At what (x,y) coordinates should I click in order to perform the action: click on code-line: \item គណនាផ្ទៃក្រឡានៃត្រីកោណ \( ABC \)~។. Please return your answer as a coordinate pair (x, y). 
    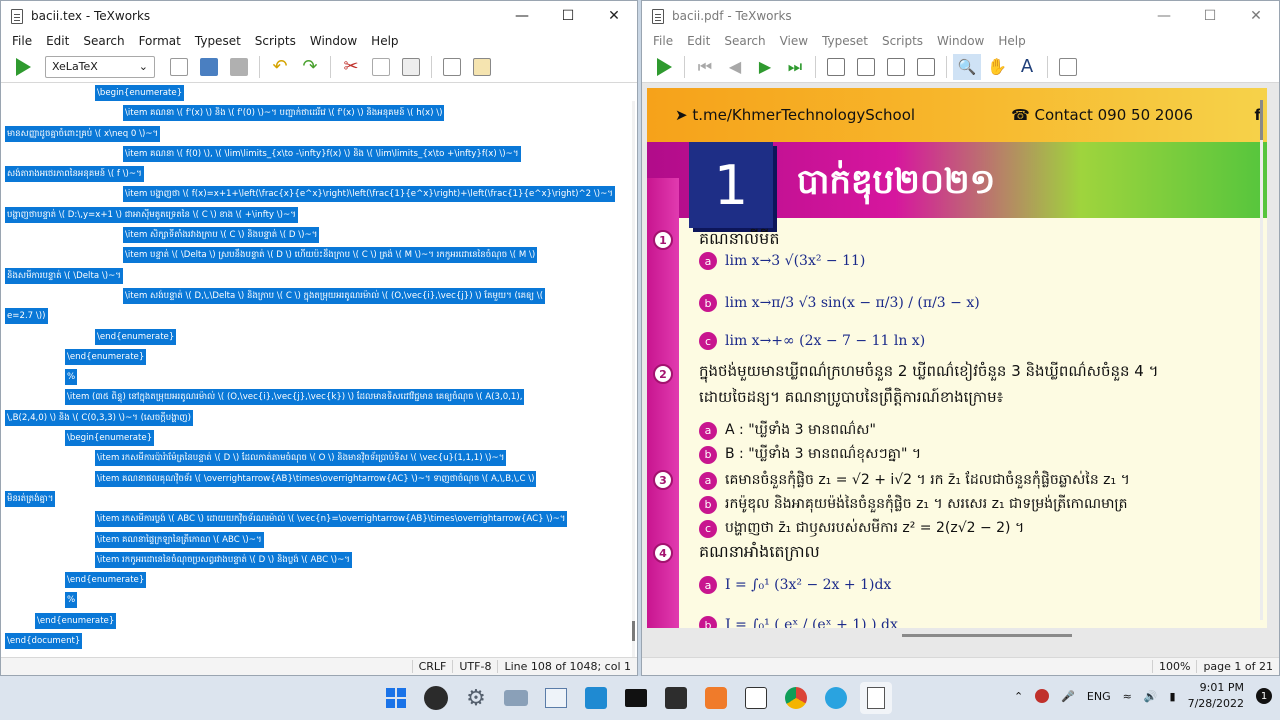
    Looking at the image, I should click on (317, 540).